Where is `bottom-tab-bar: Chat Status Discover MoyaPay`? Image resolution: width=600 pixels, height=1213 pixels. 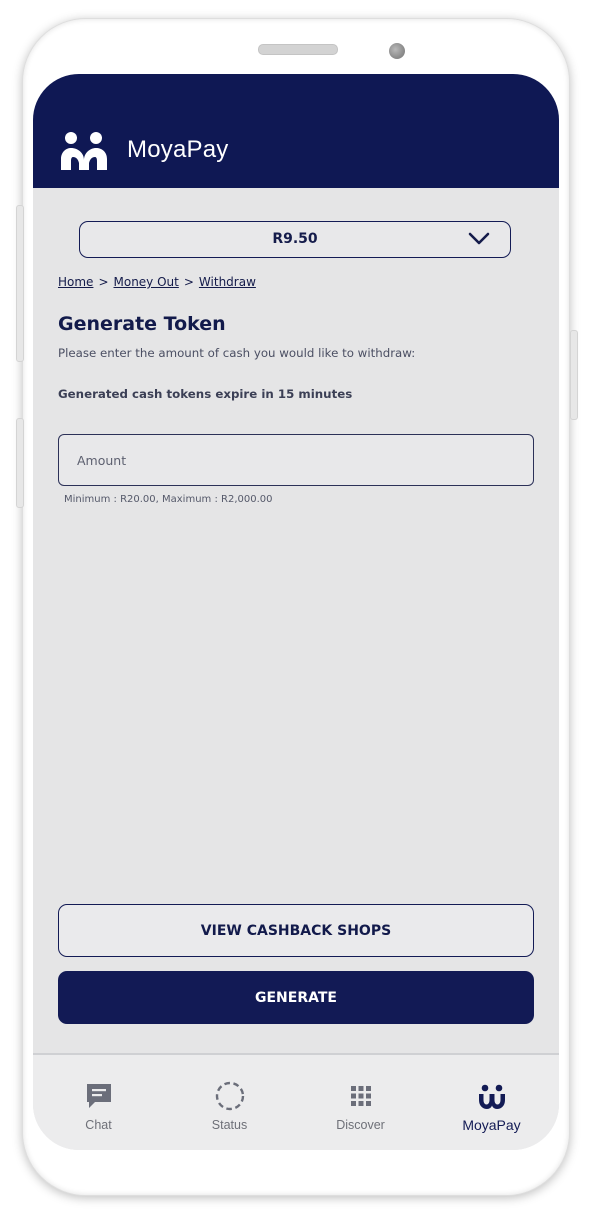
bottom-tab-bar: Chat Status Discover MoyaPay is located at coordinates (296, 1101).